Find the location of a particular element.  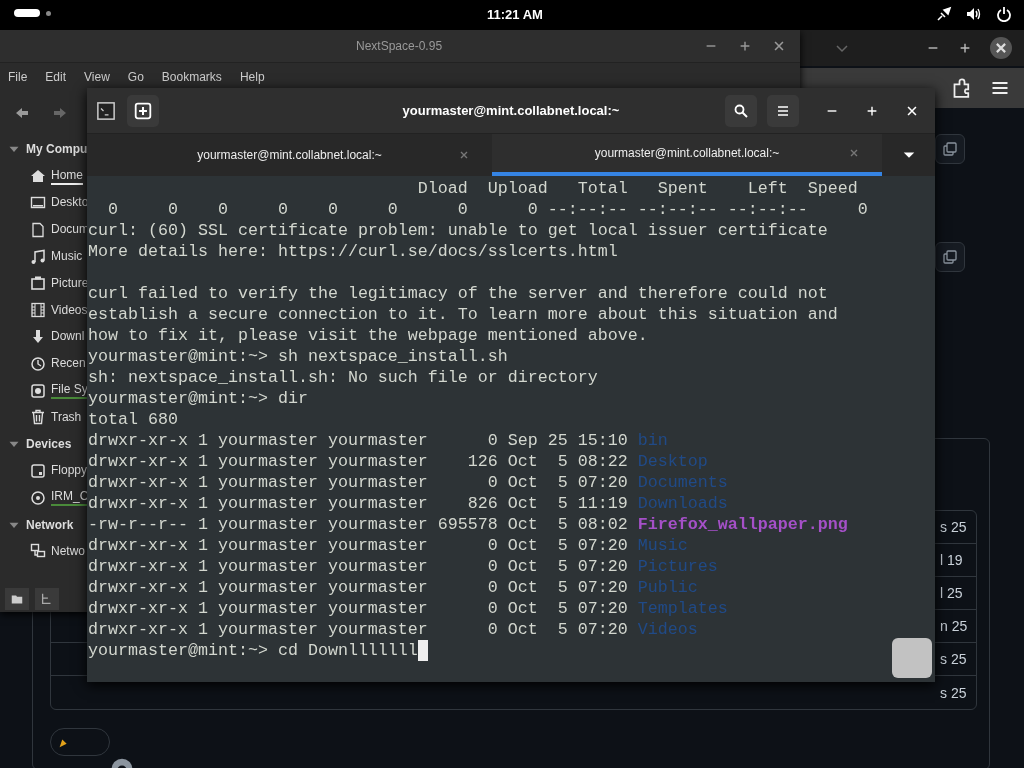

sidebar-item: Trash is located at coordinates (66, 417).